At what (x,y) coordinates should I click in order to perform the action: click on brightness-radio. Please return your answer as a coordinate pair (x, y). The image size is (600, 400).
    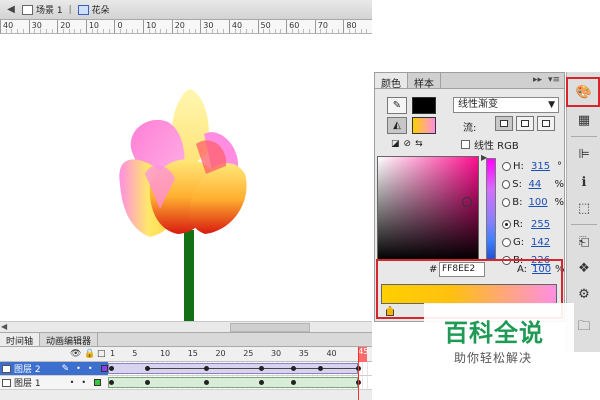
    Looking at the image, I should click on (506, 202).